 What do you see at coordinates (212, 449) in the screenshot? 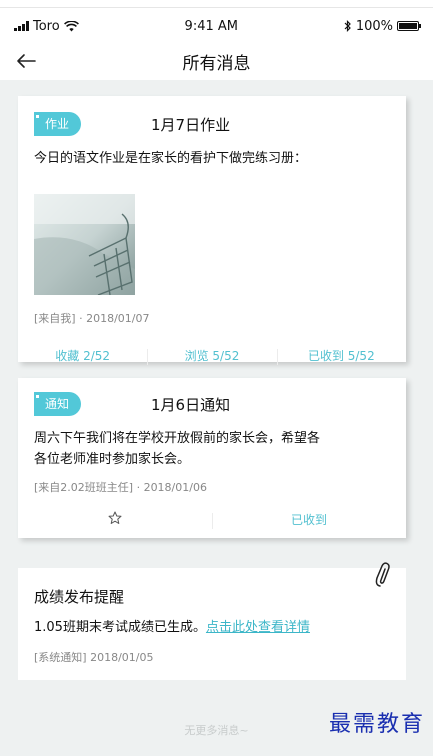
I see `card-body: 周六下午我们将在学校开放假前的家长会，希望各 各位老师准时参加家长会。` at bounding box center [212, 449].